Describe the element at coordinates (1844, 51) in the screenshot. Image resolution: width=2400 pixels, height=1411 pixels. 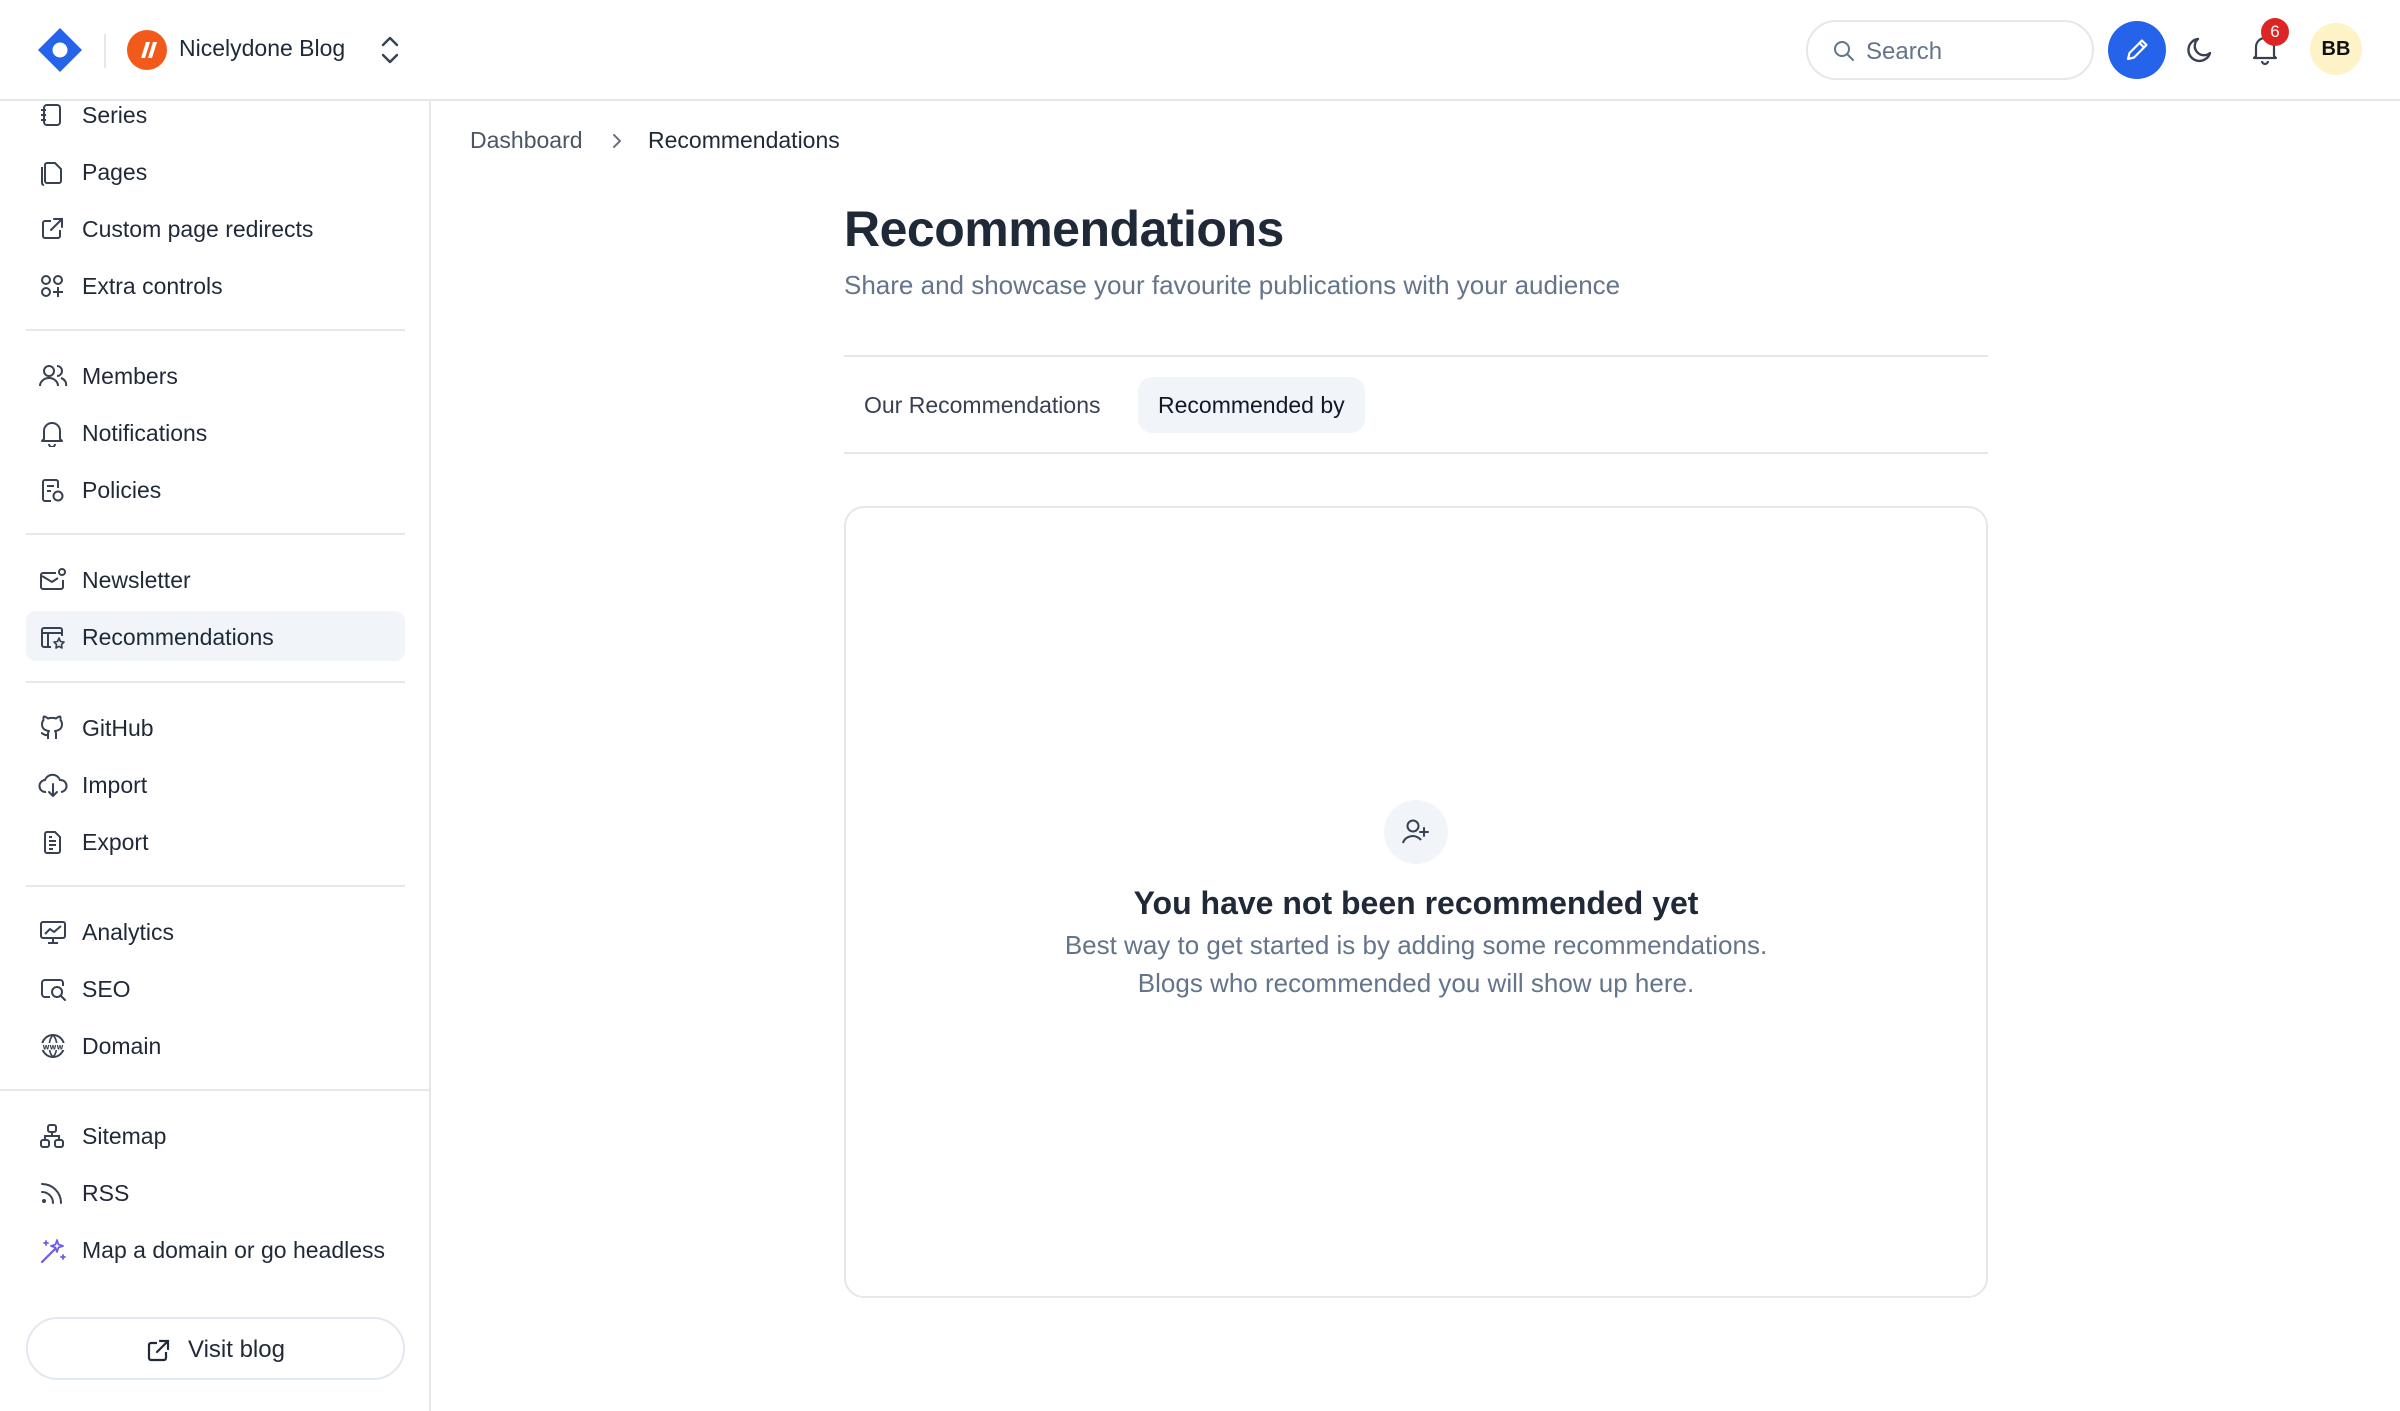
I see `search-icon` at that location.